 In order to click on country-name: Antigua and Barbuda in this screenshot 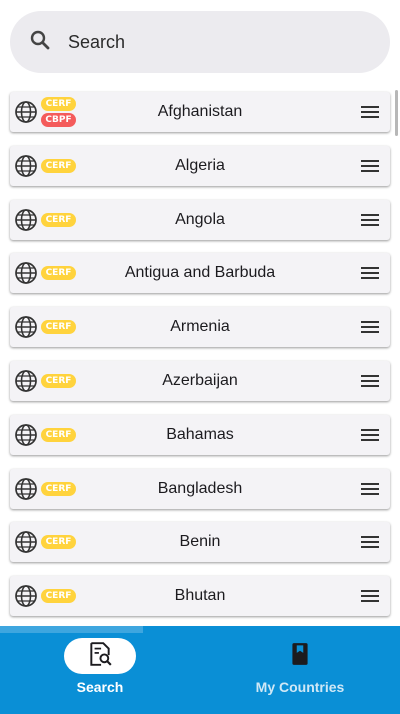, I will do `click(200, 273)`.